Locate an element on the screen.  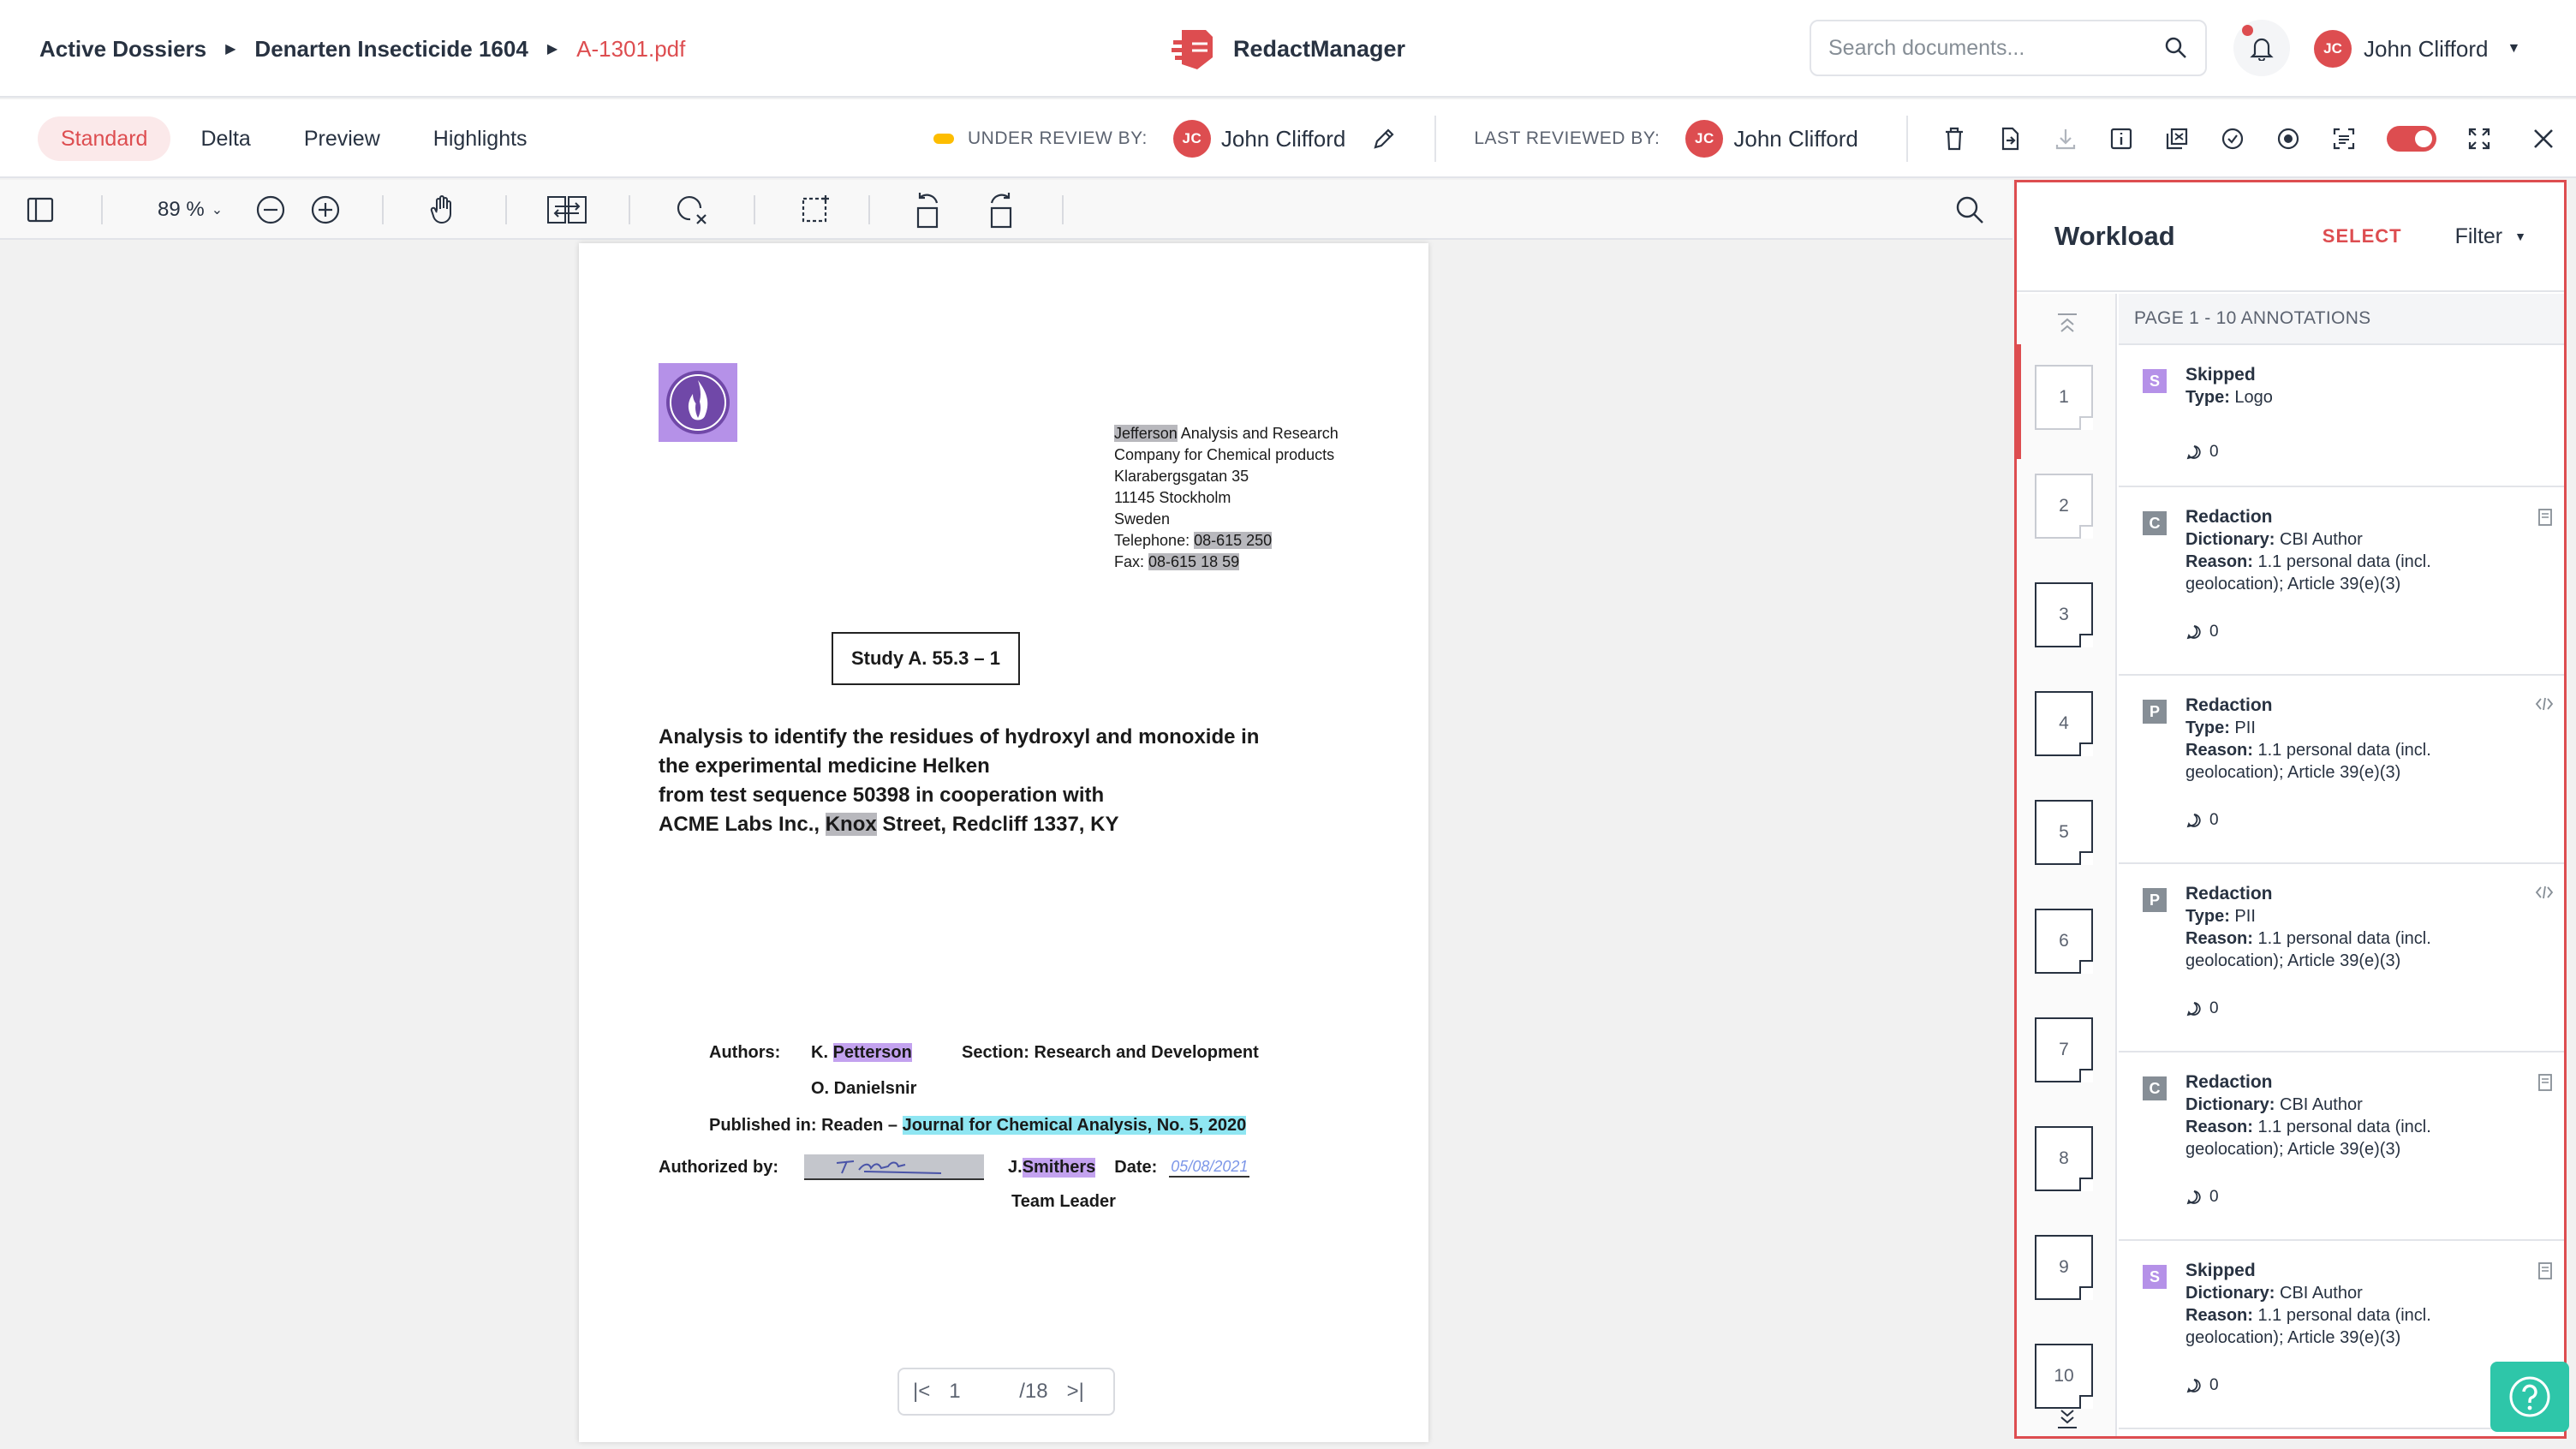
zoom-out-button is located at coordinates (270, 210).